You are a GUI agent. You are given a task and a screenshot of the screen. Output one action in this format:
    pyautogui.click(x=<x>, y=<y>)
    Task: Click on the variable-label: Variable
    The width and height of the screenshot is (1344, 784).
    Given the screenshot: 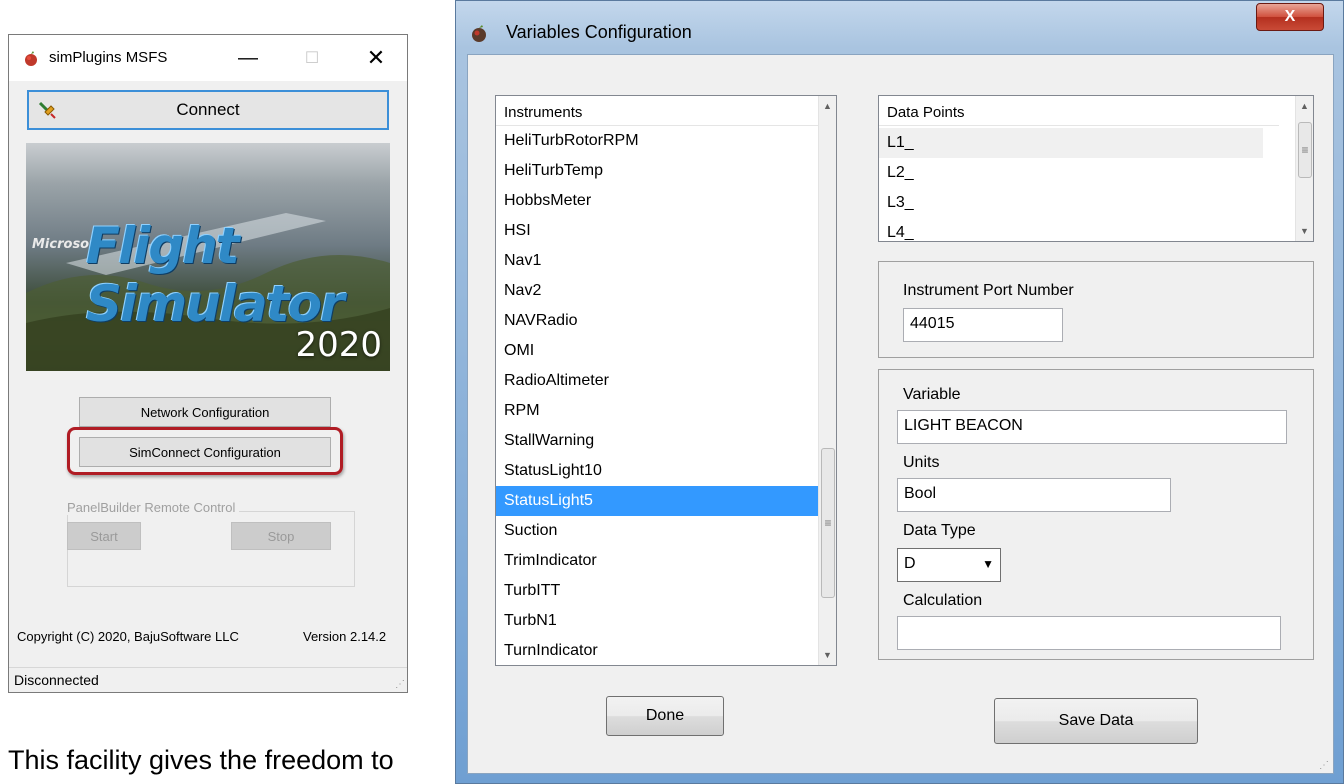 What is the action you would take?
    pyautogui.click(x=932, y=394)
    